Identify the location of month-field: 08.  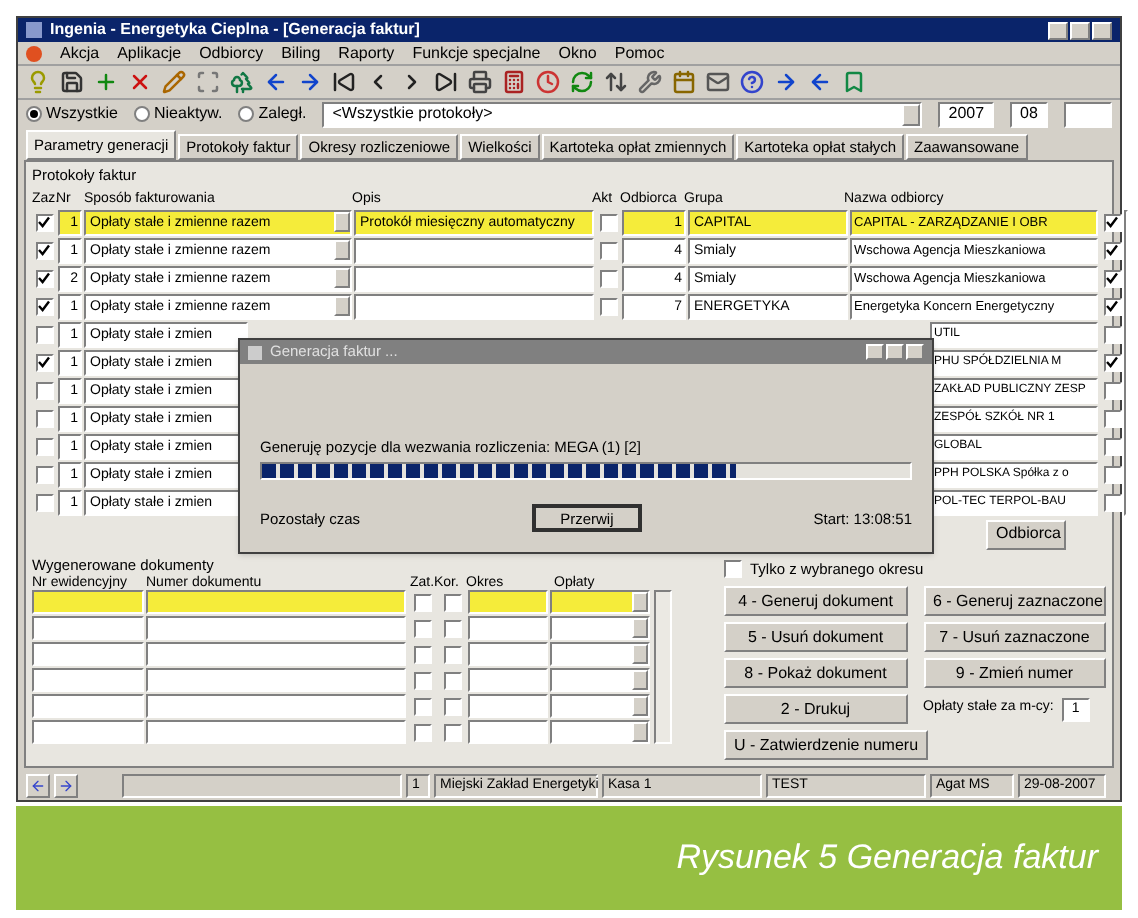
(1029, 114).